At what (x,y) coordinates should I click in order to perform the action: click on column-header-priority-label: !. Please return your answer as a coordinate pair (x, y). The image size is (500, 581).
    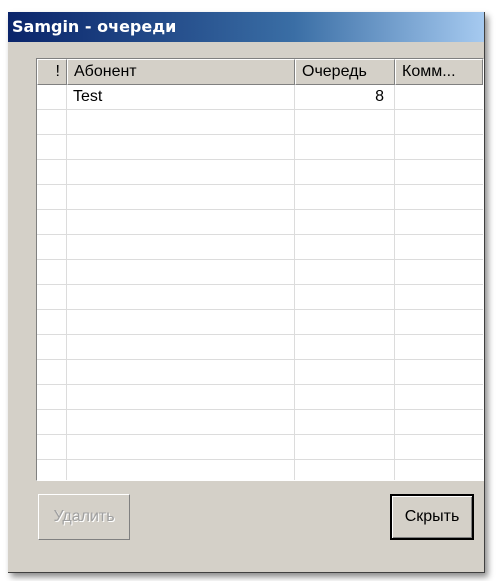
    Looking at the image, I should click on (57, 71).